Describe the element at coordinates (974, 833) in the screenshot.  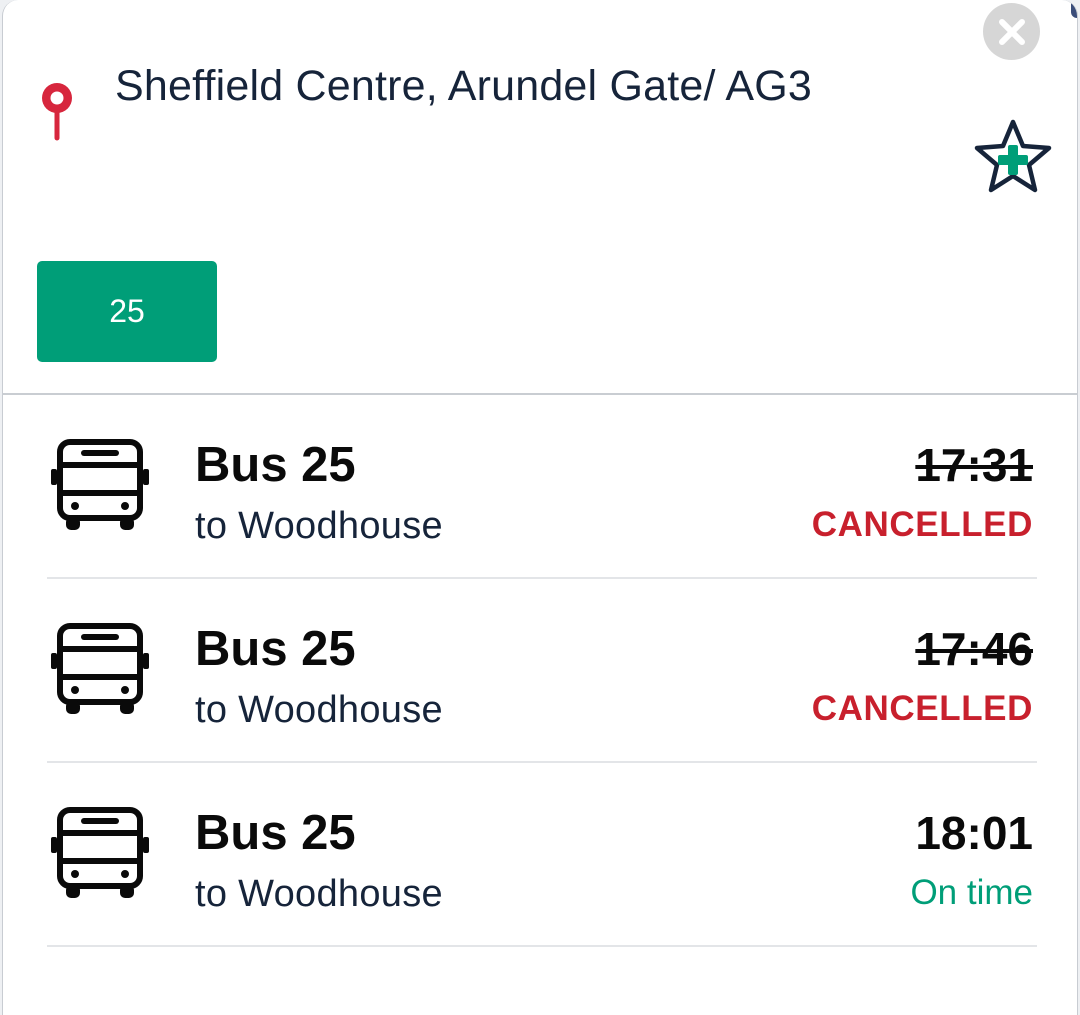
I see `departure-time: 18:01` at that location.